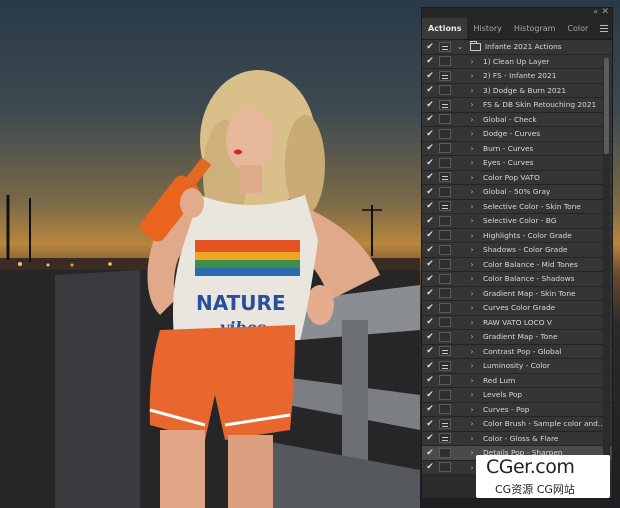  I want to click on action-row: ✔ › Gradient Map - Tone, so click(517, 337).